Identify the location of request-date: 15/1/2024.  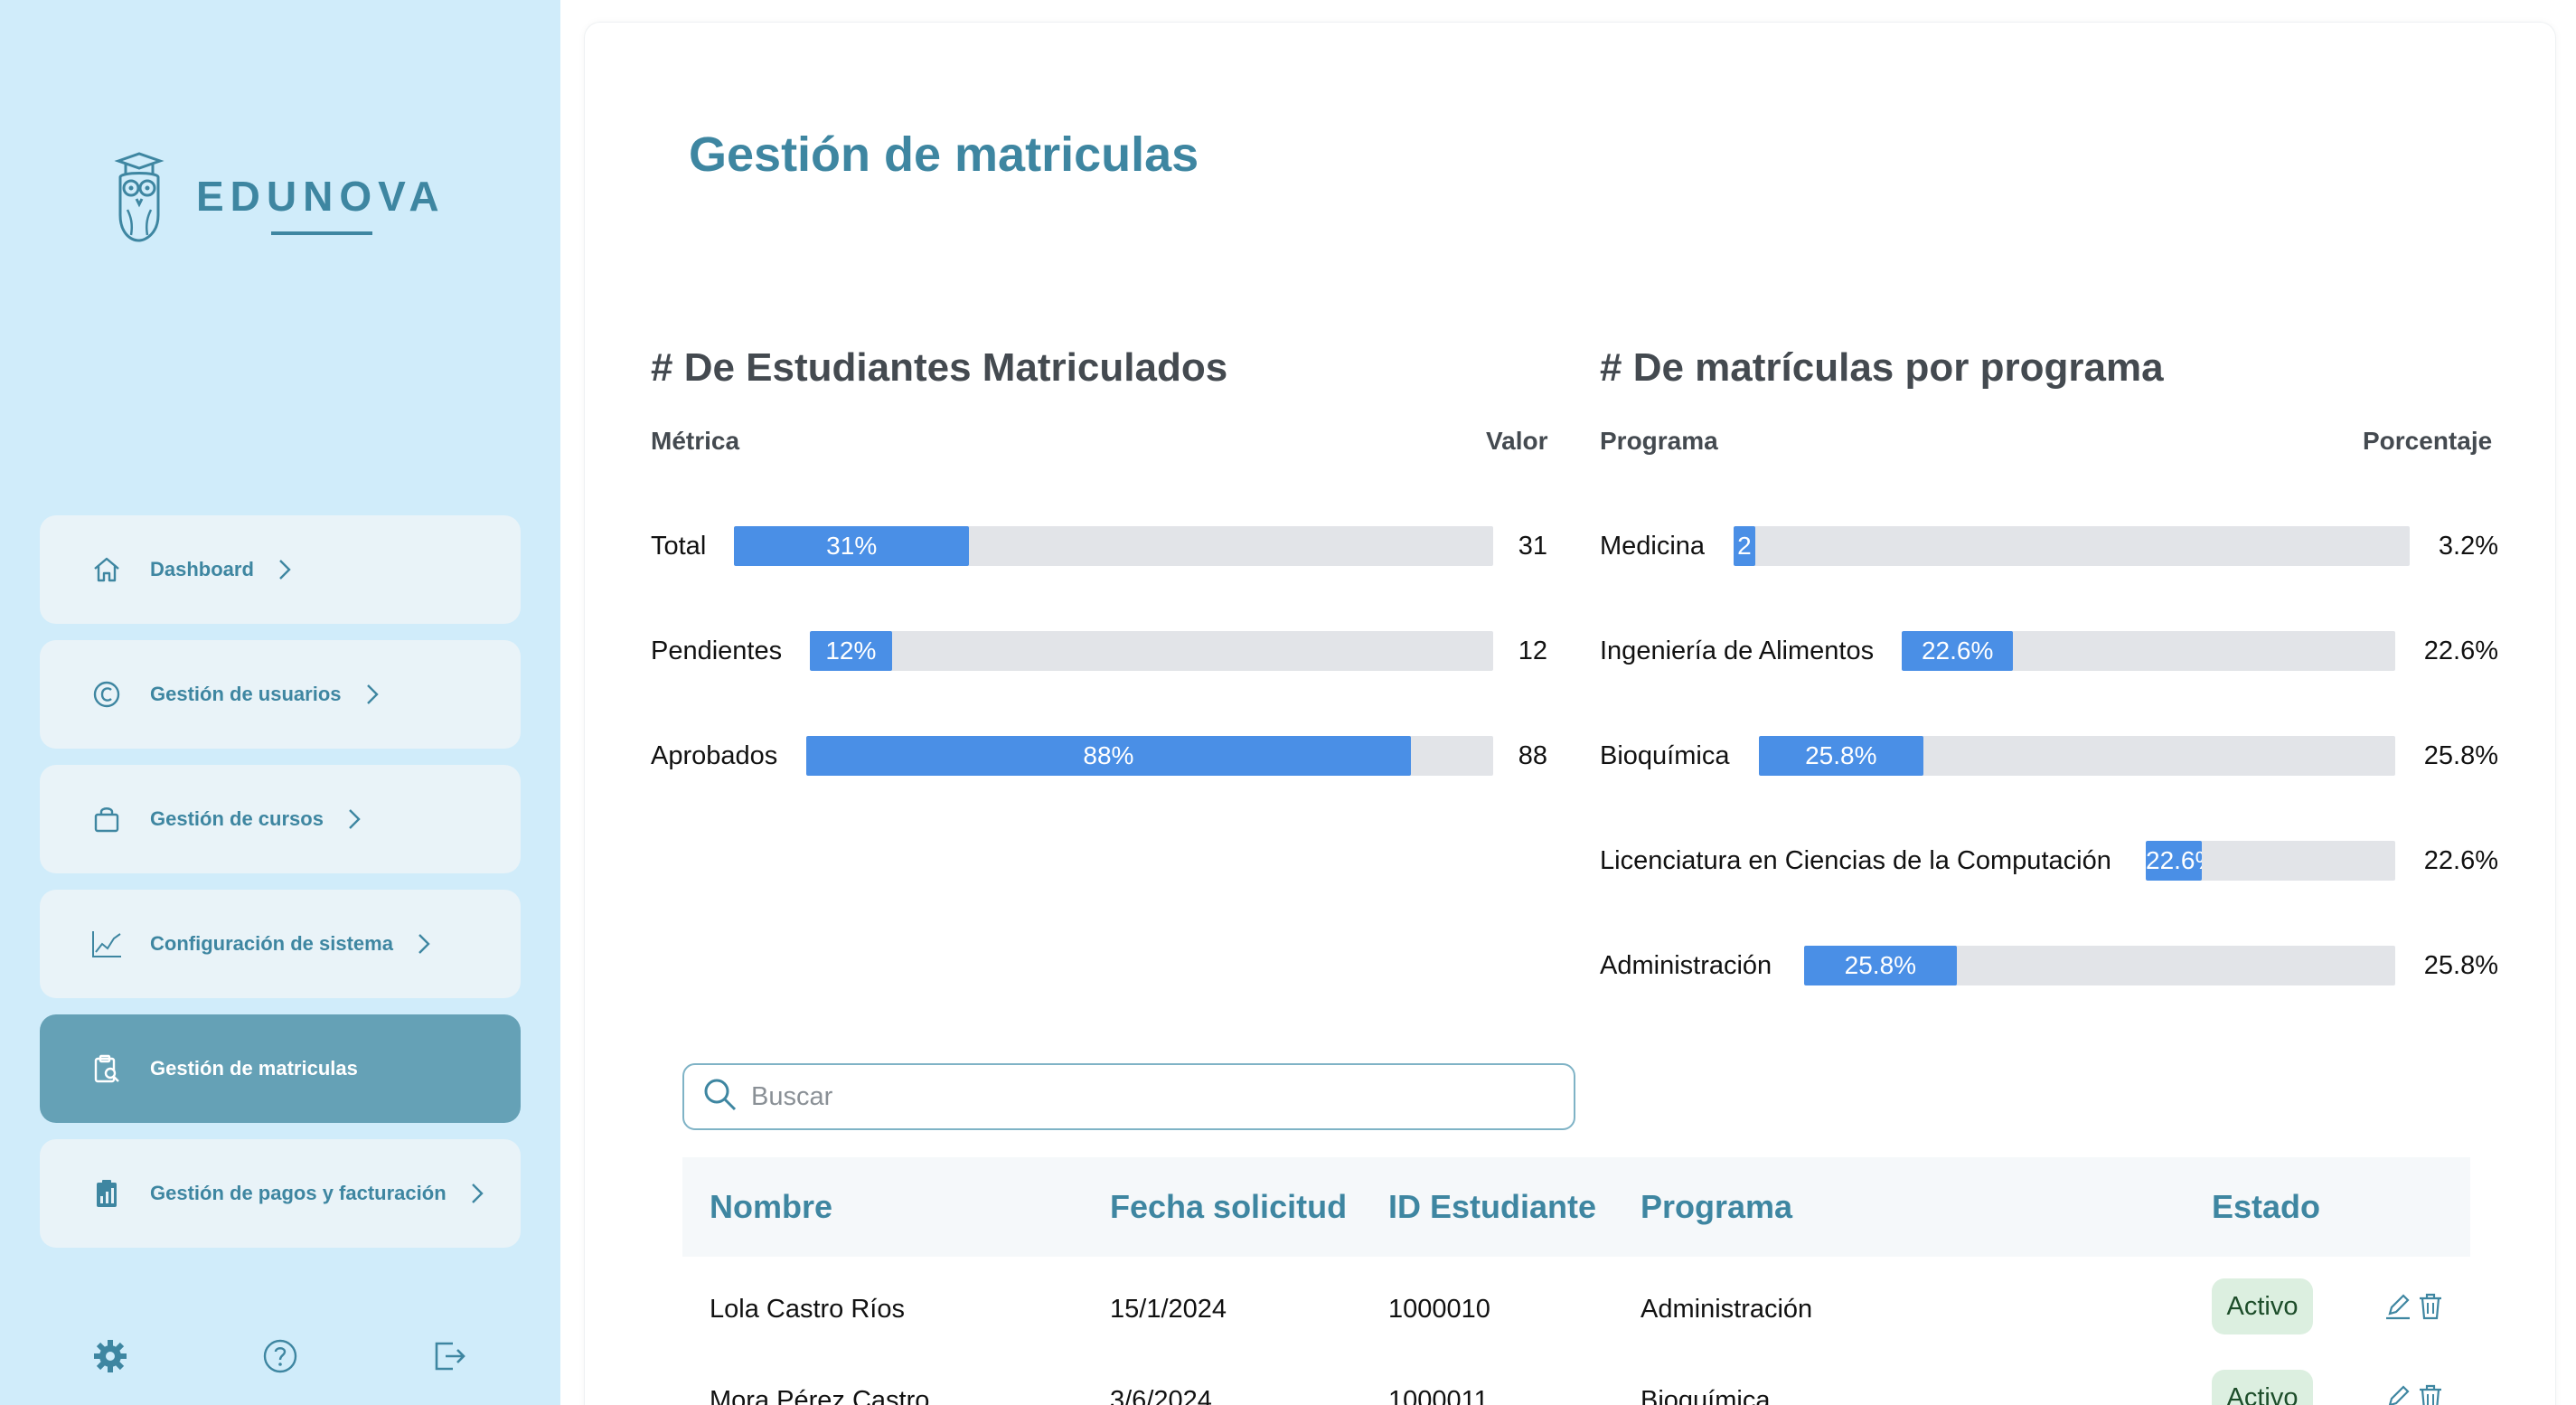
(1168, 1309).